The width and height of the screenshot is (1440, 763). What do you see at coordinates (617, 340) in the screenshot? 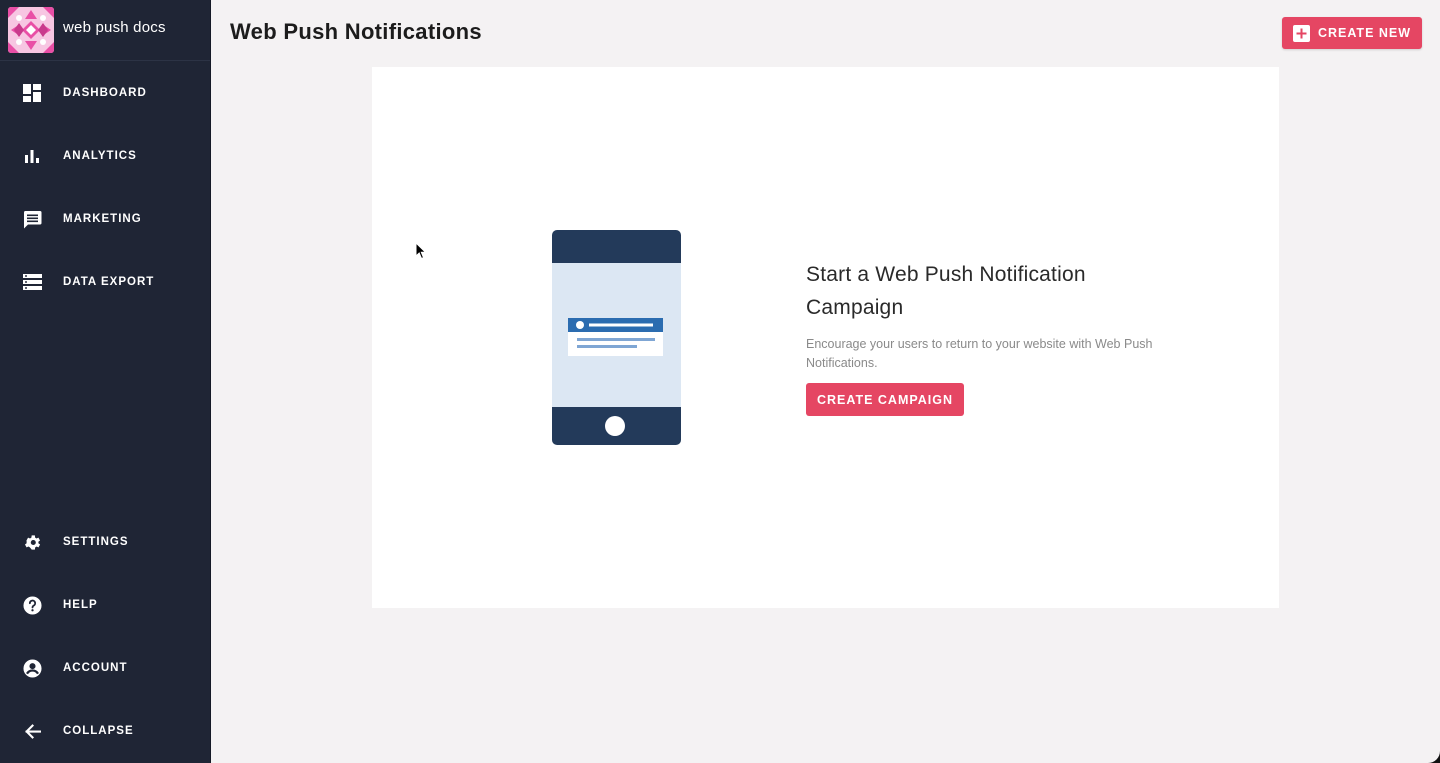
I see `phone-illustration` at bounding box center [617, 340].